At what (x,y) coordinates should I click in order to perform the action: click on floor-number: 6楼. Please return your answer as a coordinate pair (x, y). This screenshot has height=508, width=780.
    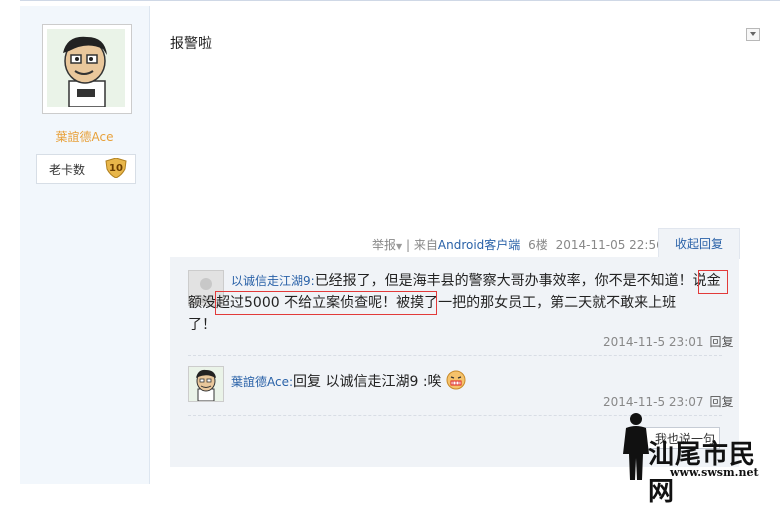
    Looking at the image, I should click on (538, 245).